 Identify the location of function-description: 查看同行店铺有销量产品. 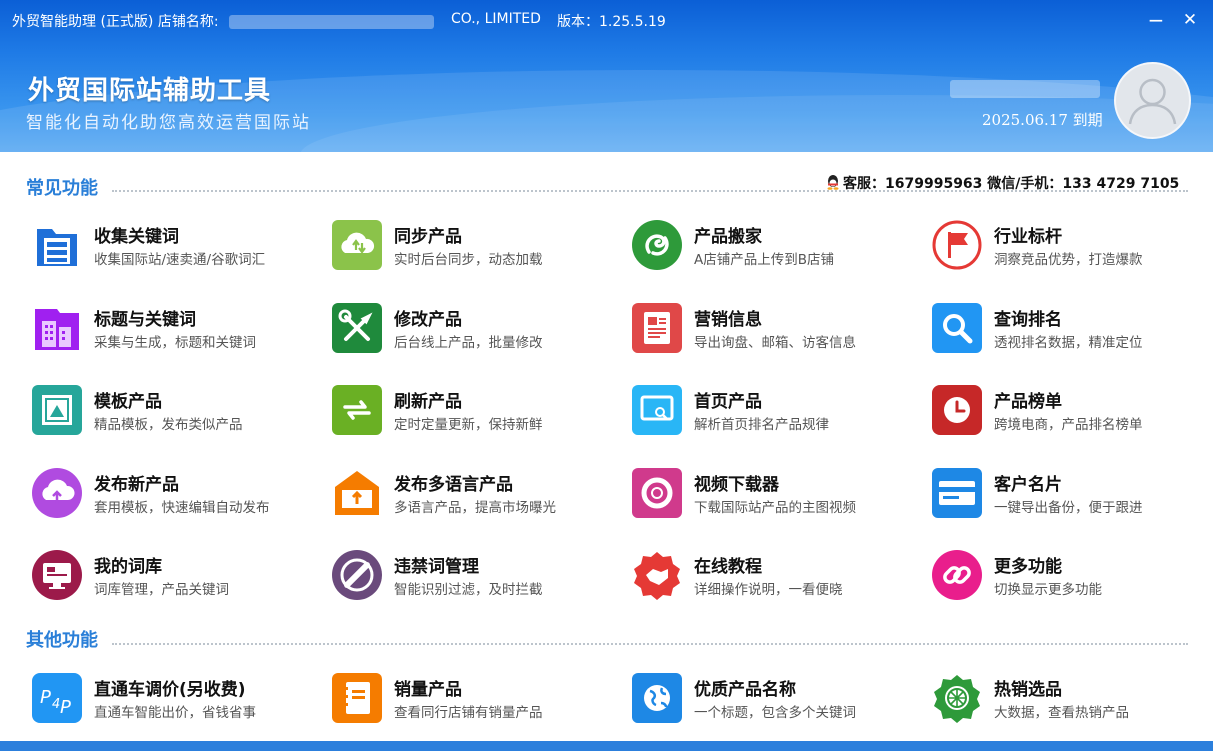
(468, 713).